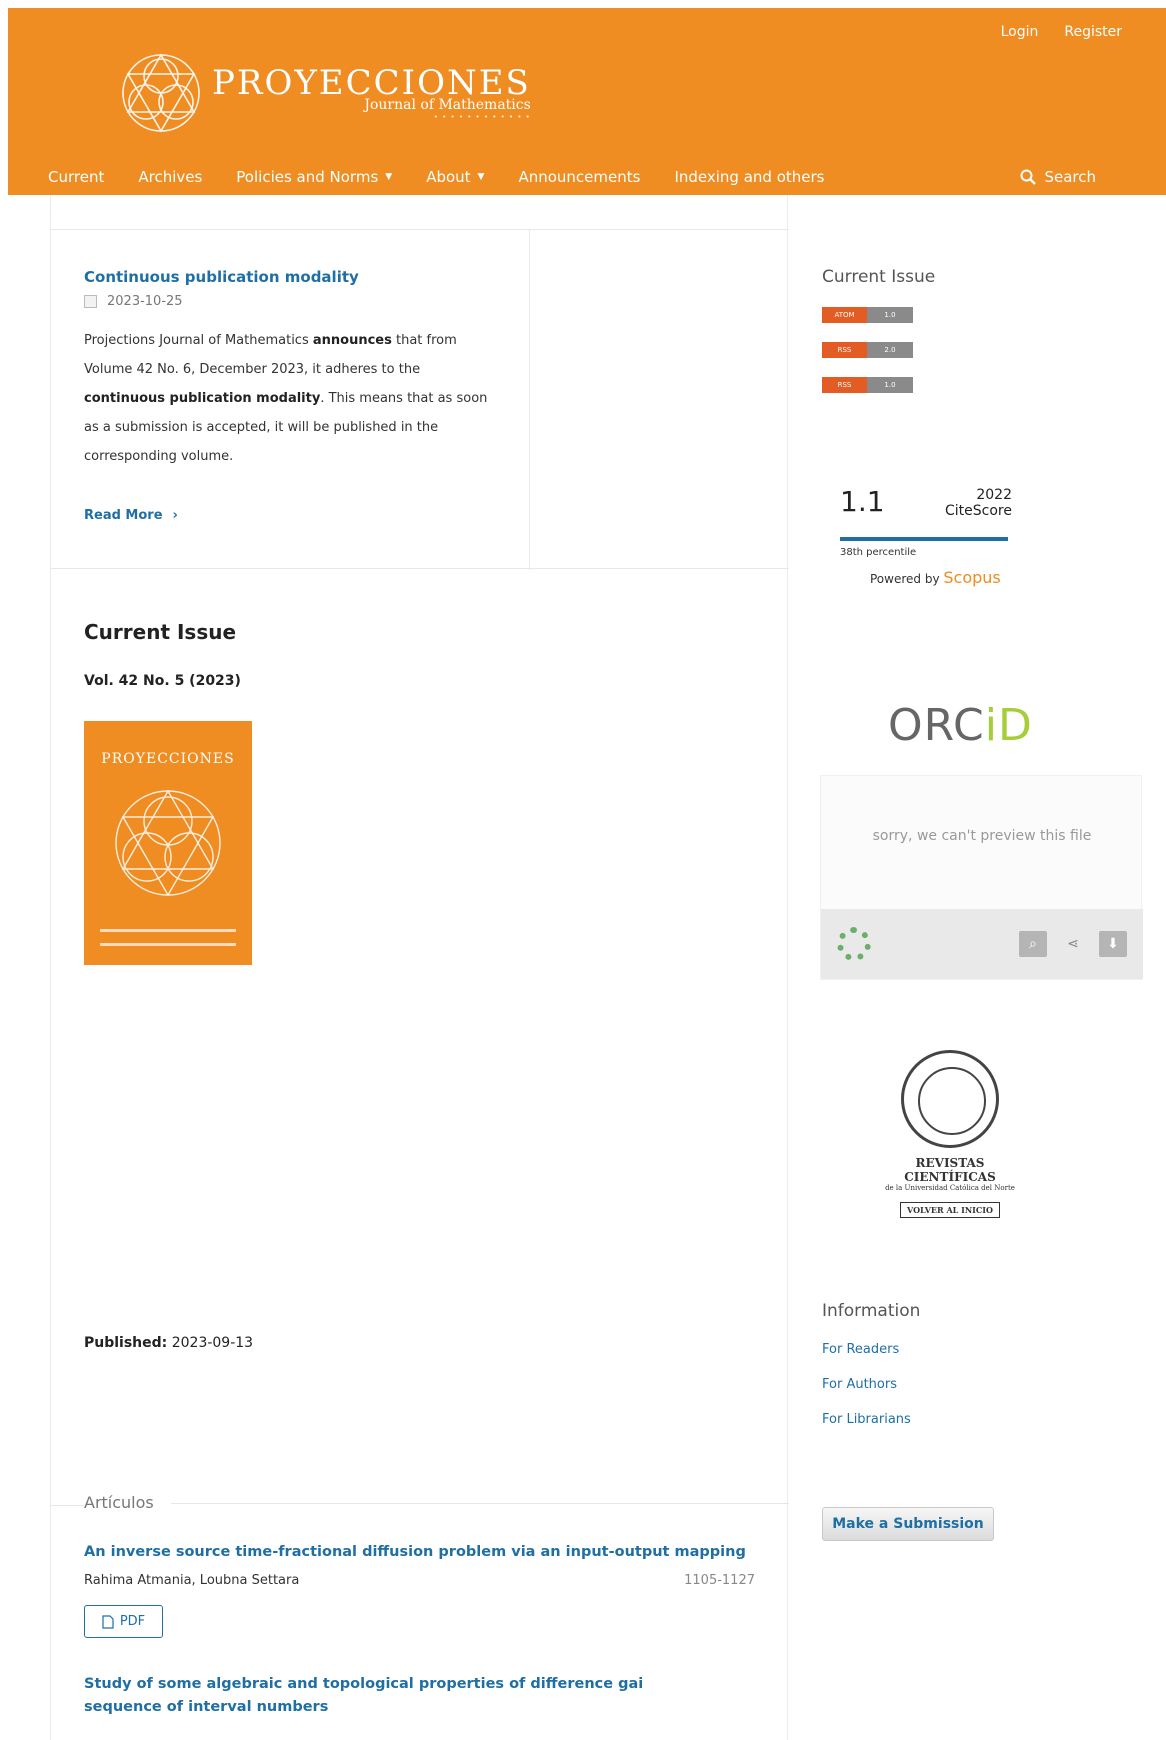 The height and width of the screenshot is (1740, 1166). What do you see at coordinates (123, 1621) in the screenshot?
I see `pdf-button: PDF` at bounding box center [123, 1621].